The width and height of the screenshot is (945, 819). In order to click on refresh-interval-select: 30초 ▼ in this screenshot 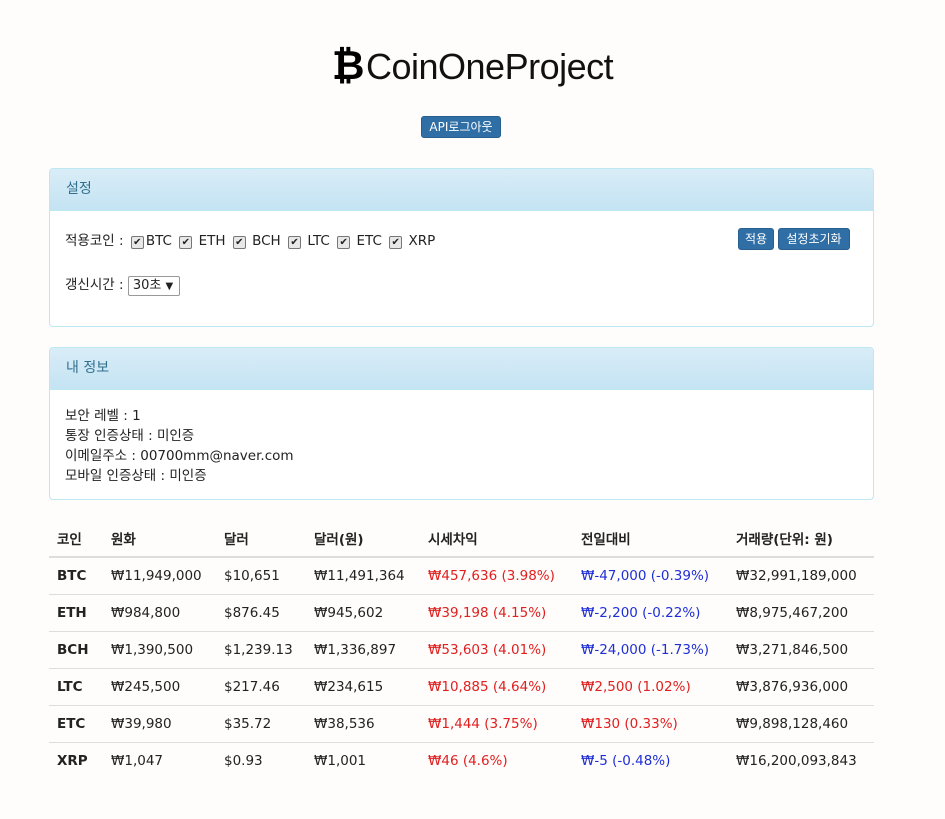, I will do `click(154, 286)`.